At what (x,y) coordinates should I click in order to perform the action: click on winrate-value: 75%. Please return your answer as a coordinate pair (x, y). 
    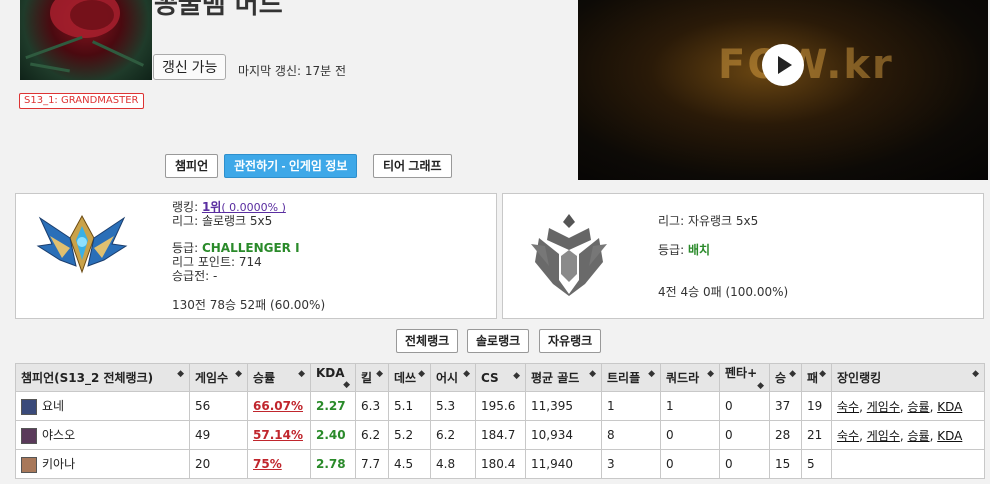
    Looking at the image, I should click on (267, 464).